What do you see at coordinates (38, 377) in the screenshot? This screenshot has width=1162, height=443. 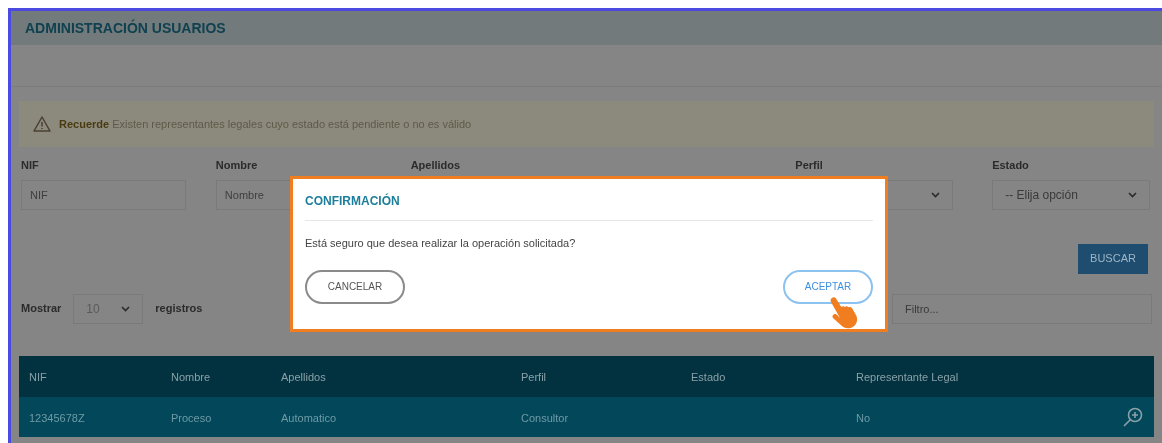 I see `column-header: NIF` at bounding box center [38, 377].